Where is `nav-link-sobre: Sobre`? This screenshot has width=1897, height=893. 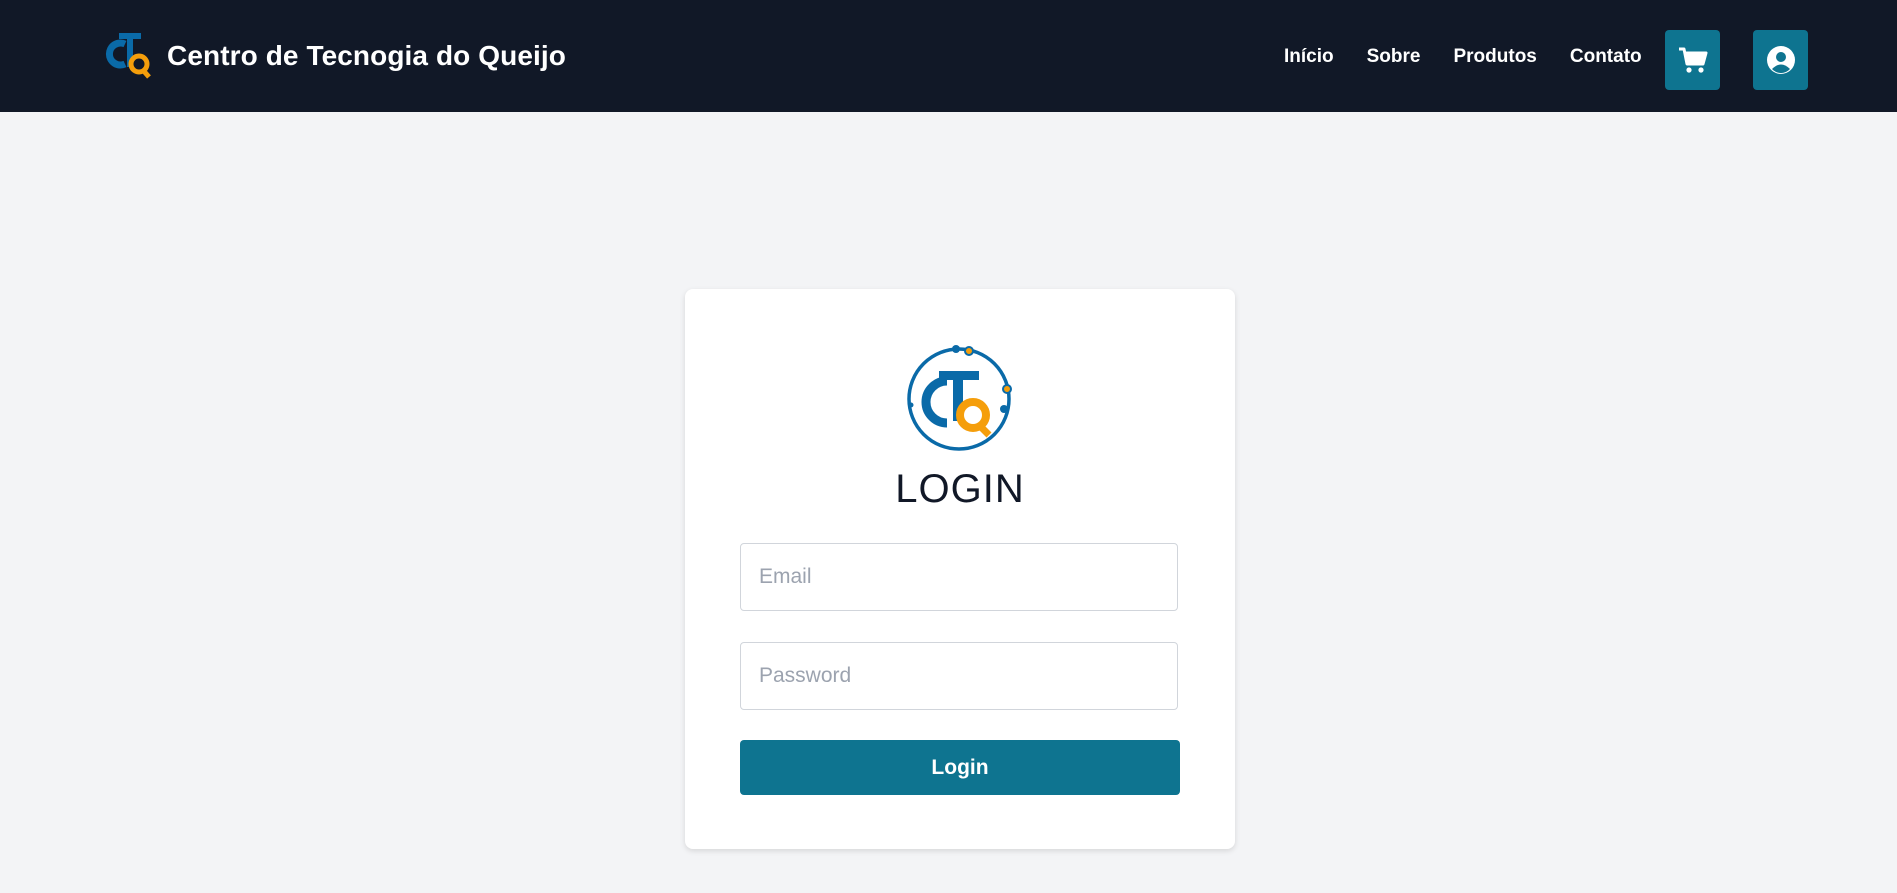 nav-link-sobre: Sobre is located at coordinates (1394, 57).